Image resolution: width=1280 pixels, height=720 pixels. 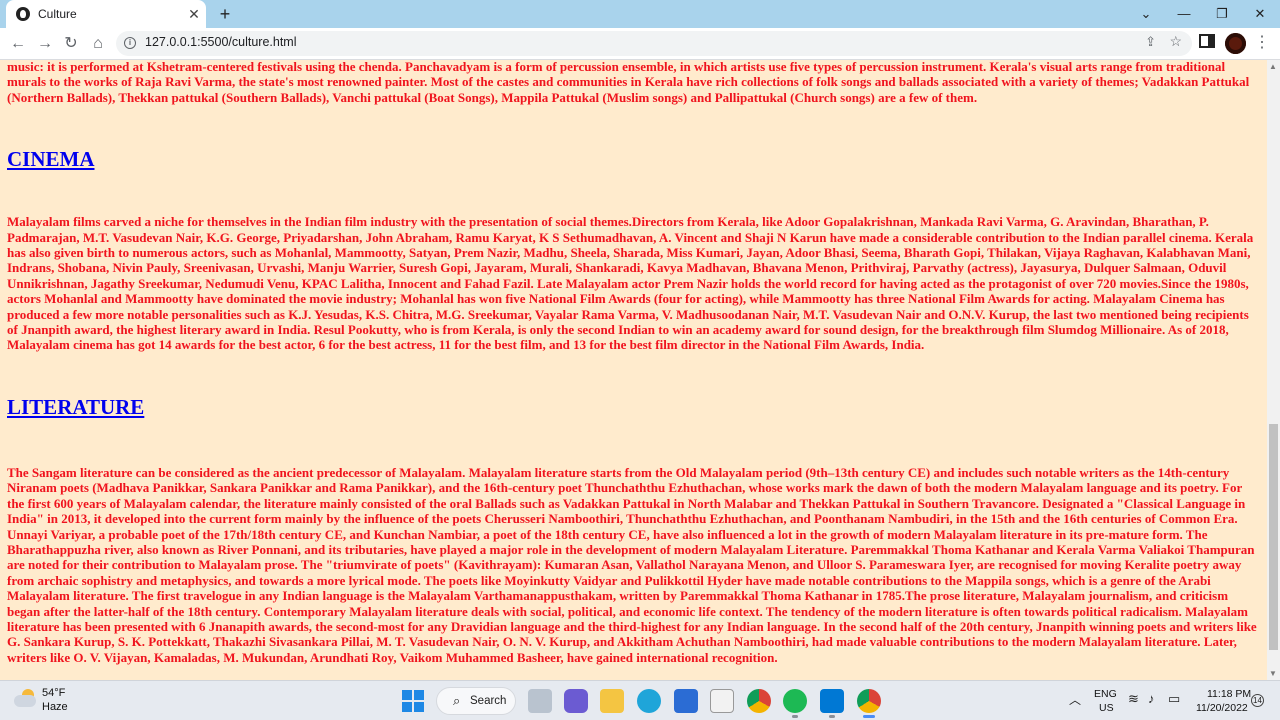 What do you see at coordinates (633, 159) in the screenshot?
I see `cinema-heading-link: CINEMA` at bounding box center [633, 159].